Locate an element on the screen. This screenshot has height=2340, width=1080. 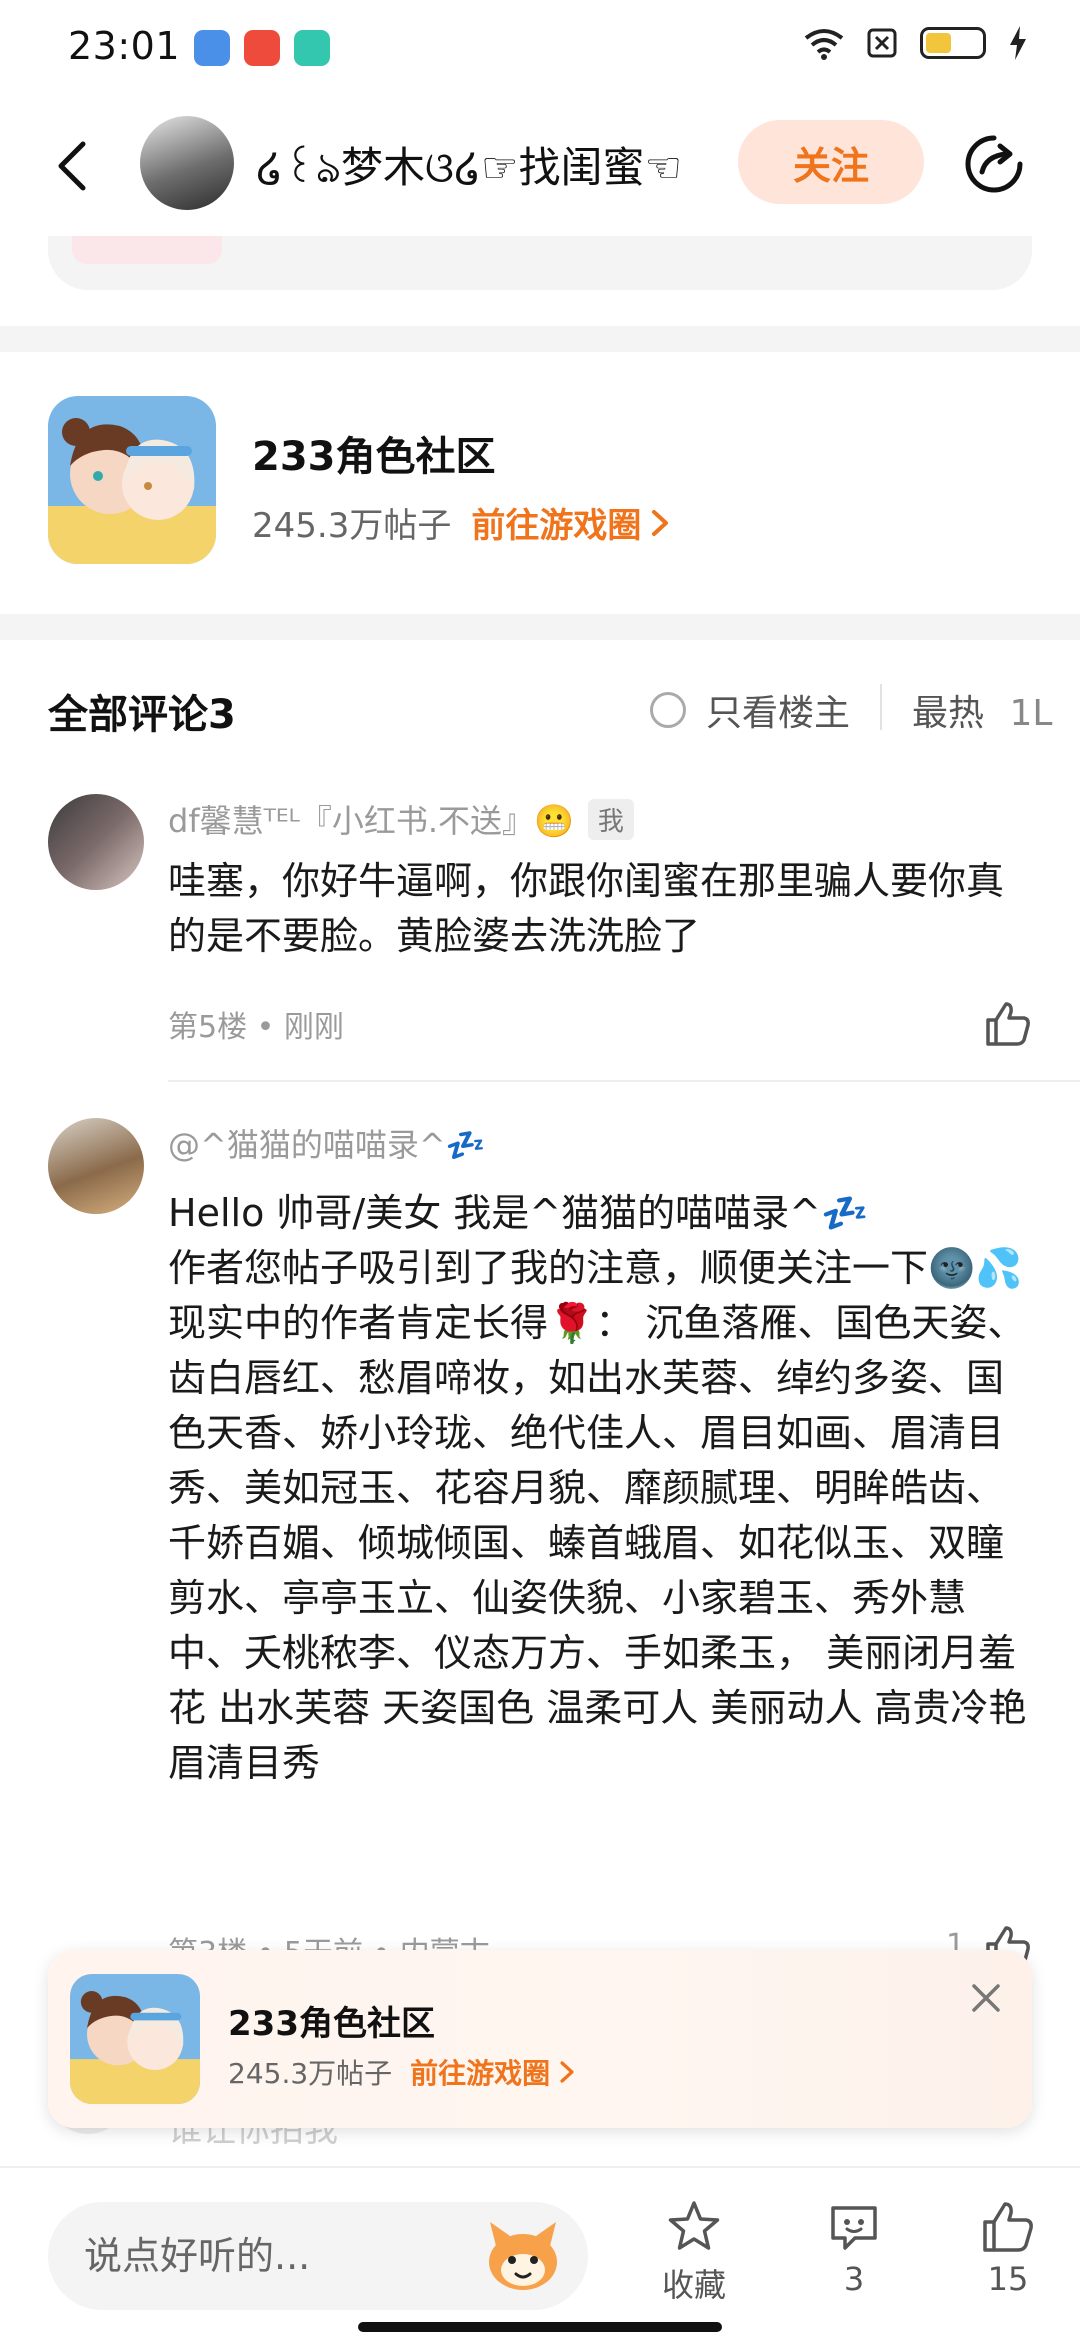
game-circle-meta: 245.3万帖子 前往游戏圈 is located at coordinates (461, 522).